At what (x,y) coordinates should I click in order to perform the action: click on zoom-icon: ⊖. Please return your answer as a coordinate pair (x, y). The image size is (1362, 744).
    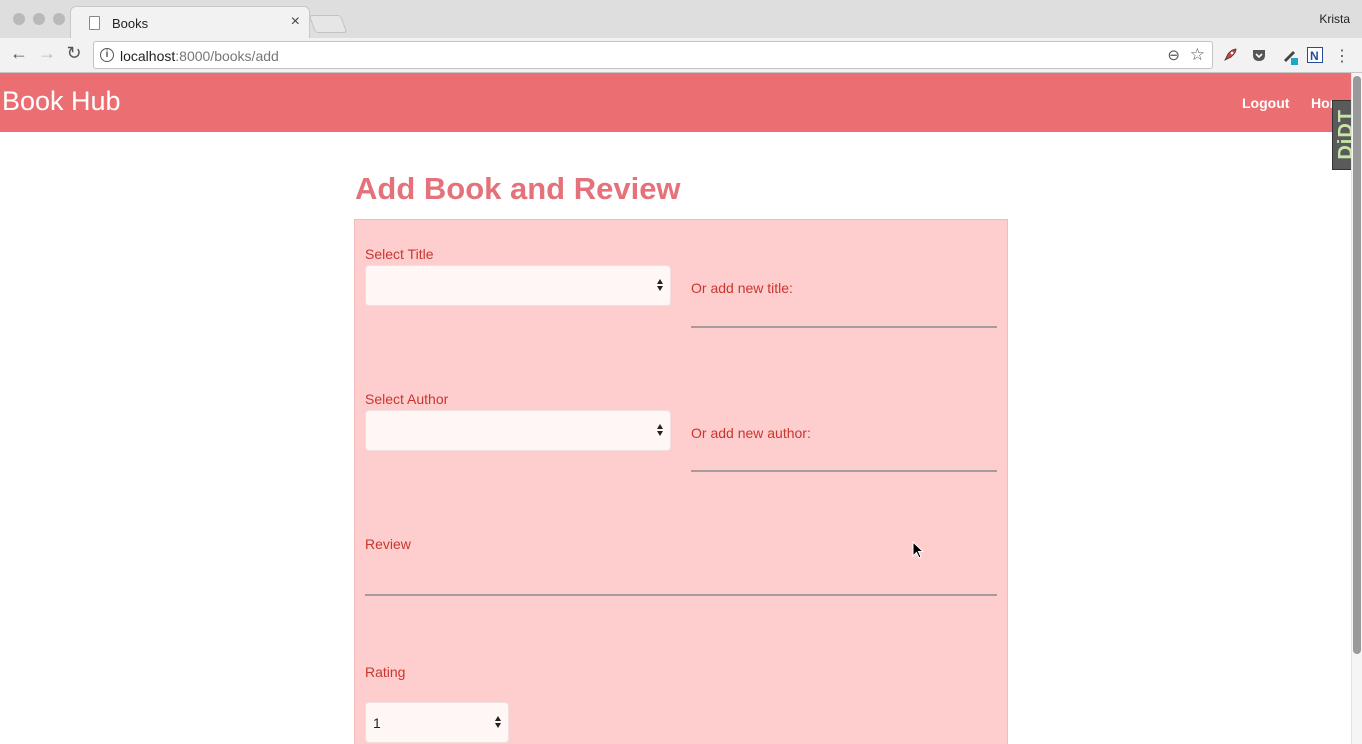
    Looking at the image, I should click on (1173, 55).